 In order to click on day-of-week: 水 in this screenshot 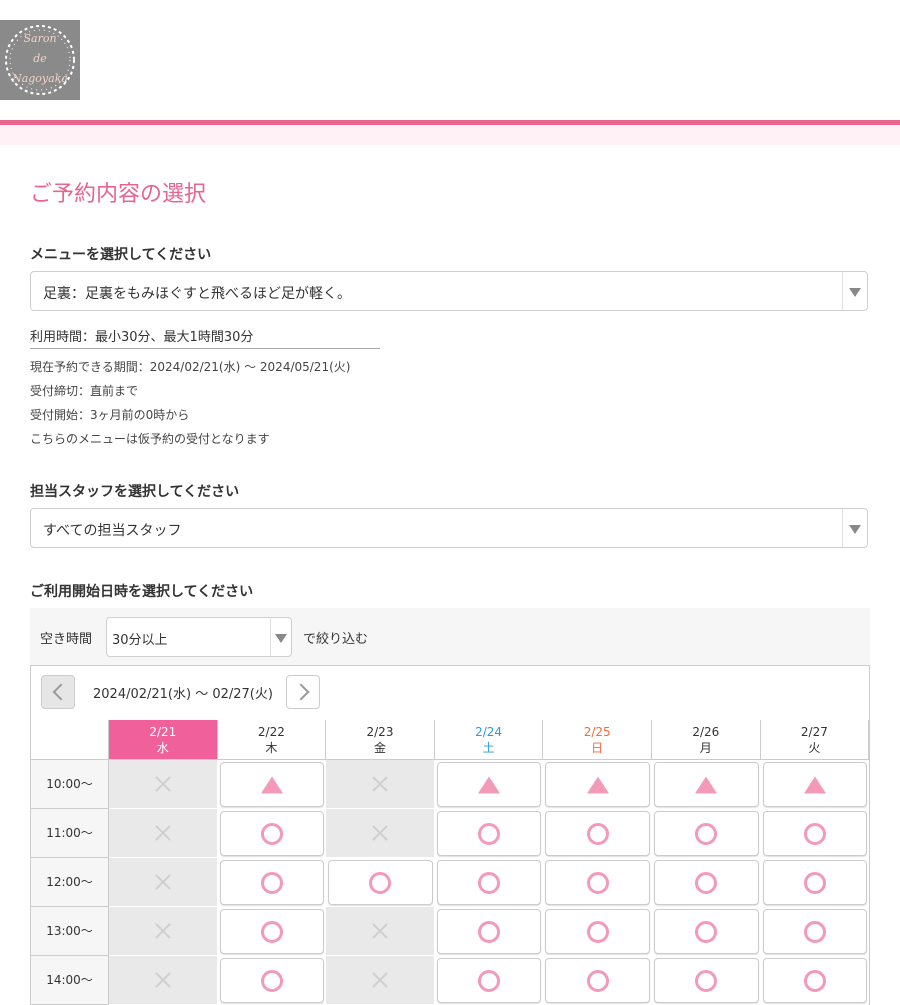, I will do `click(162, 748)`.